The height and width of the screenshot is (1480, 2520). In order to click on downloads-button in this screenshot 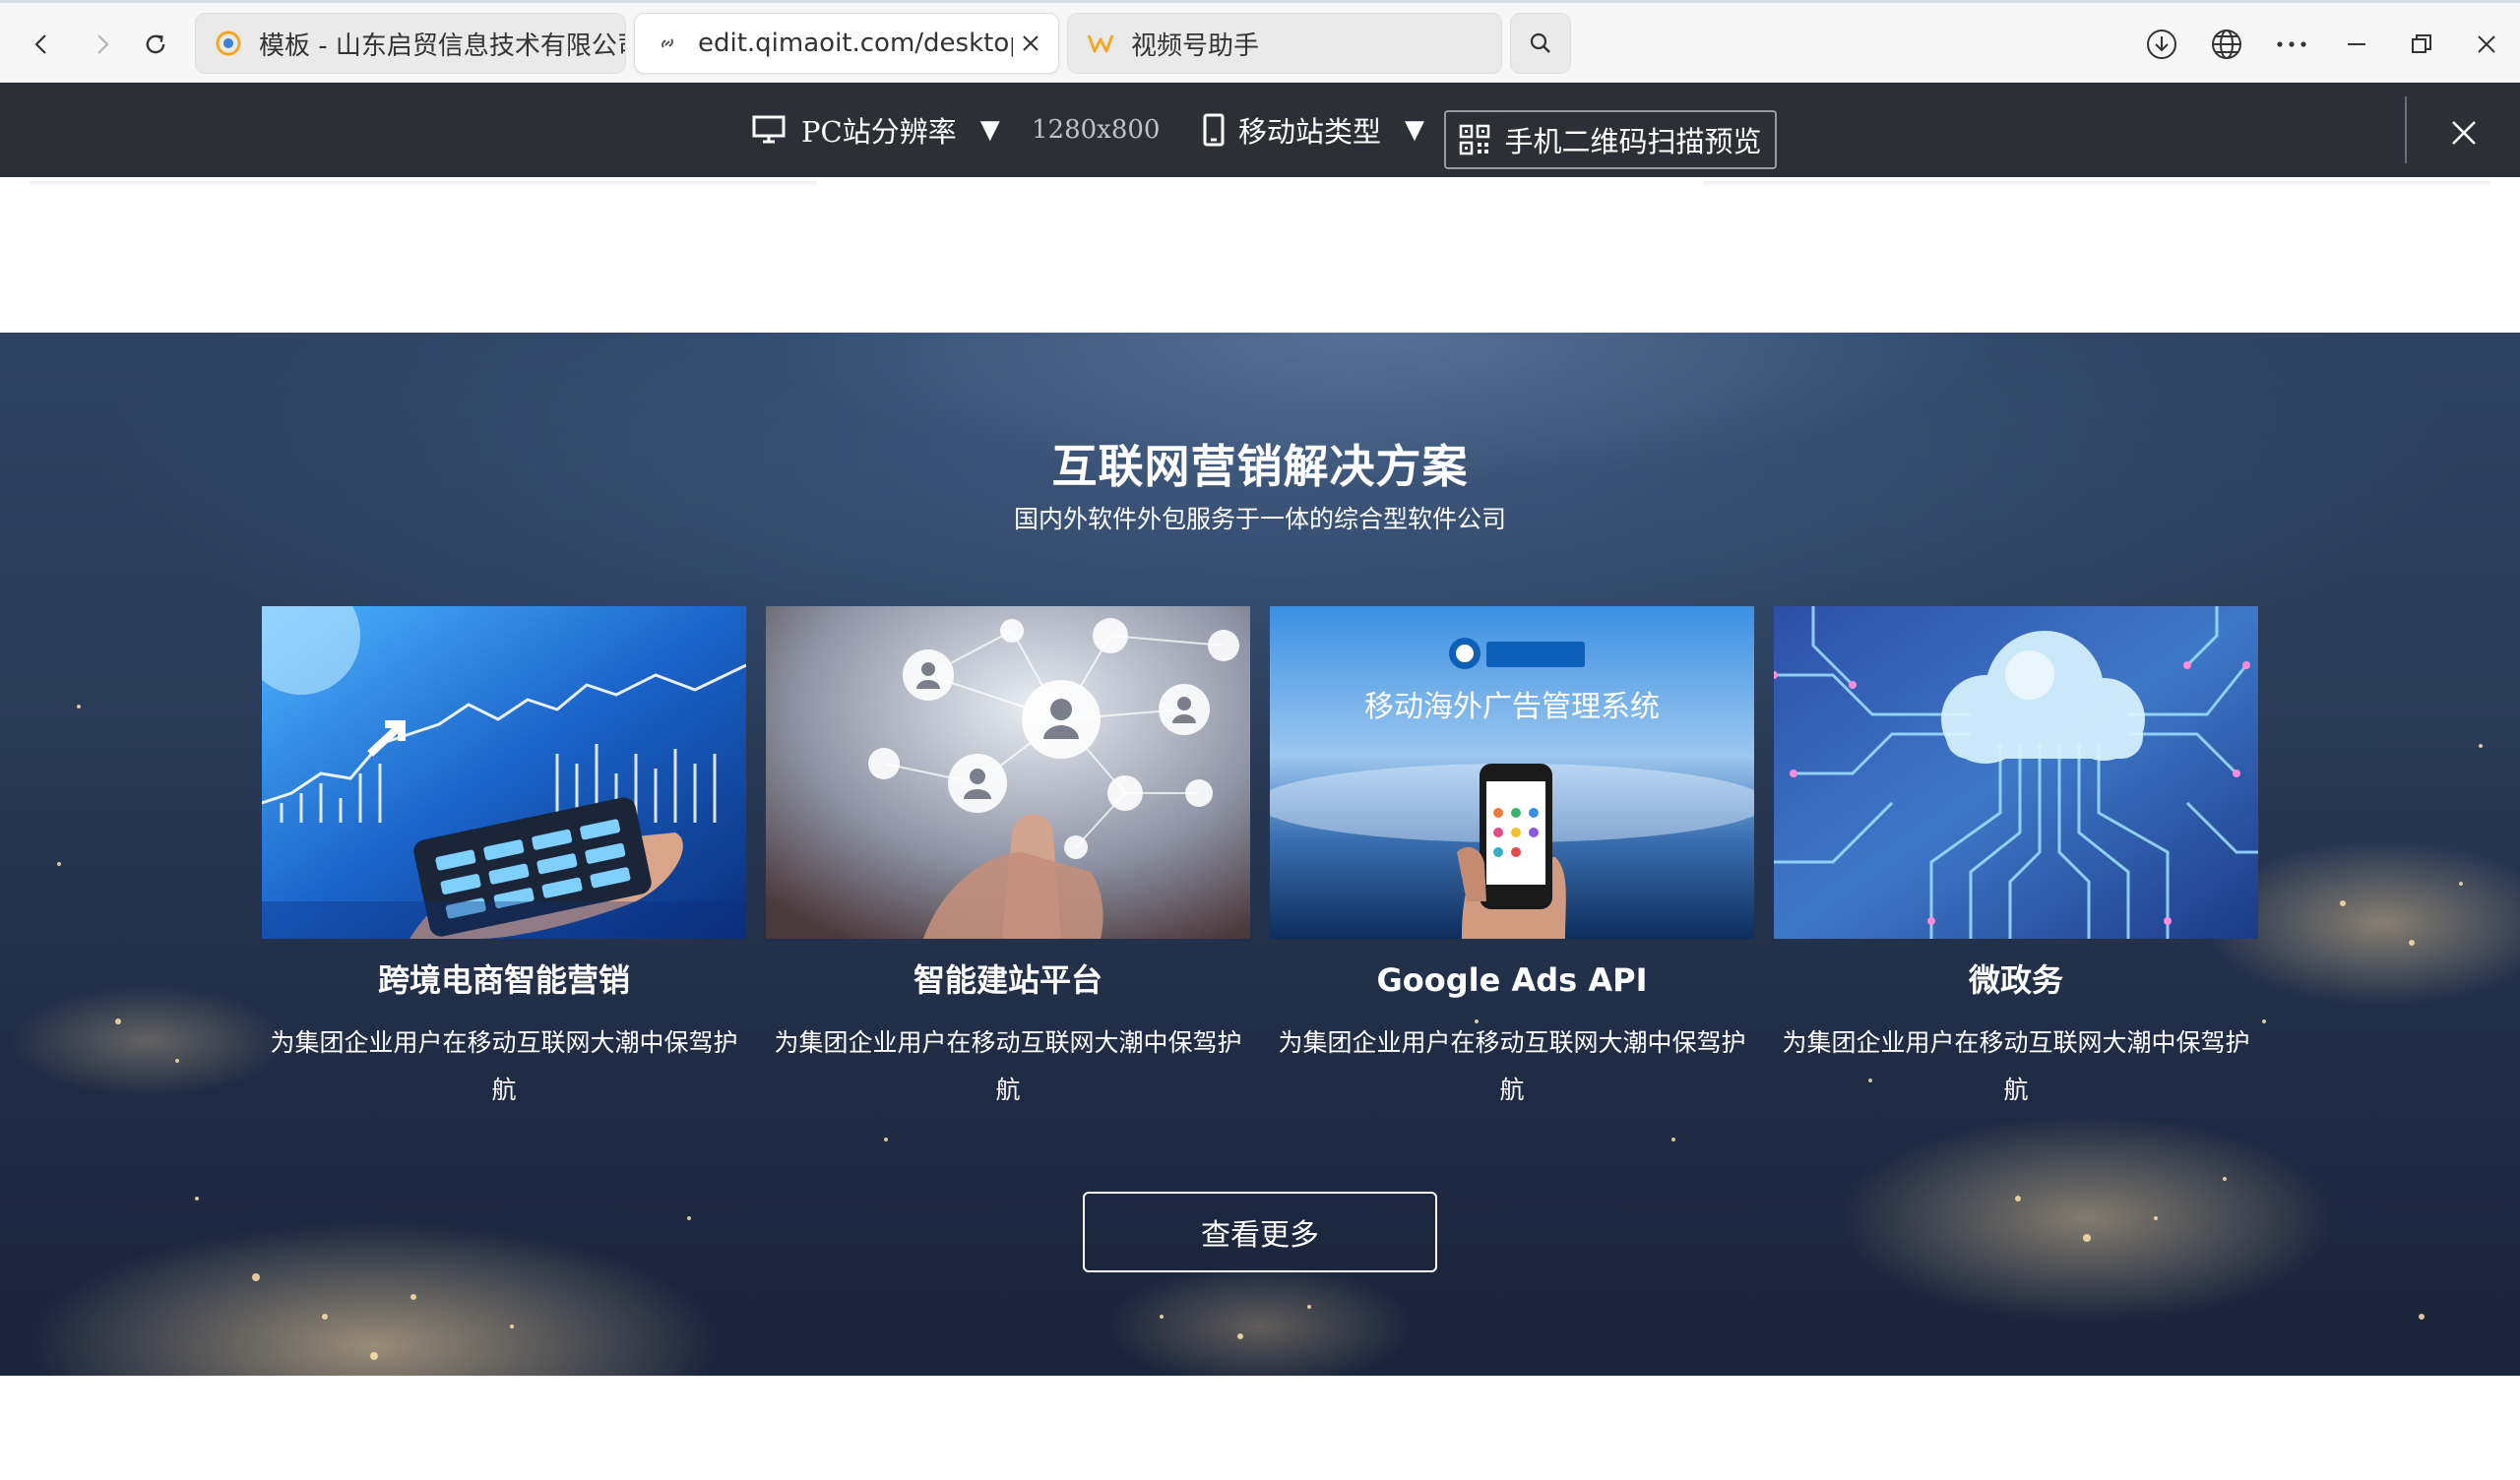, I will do `click(2161, 44)`.